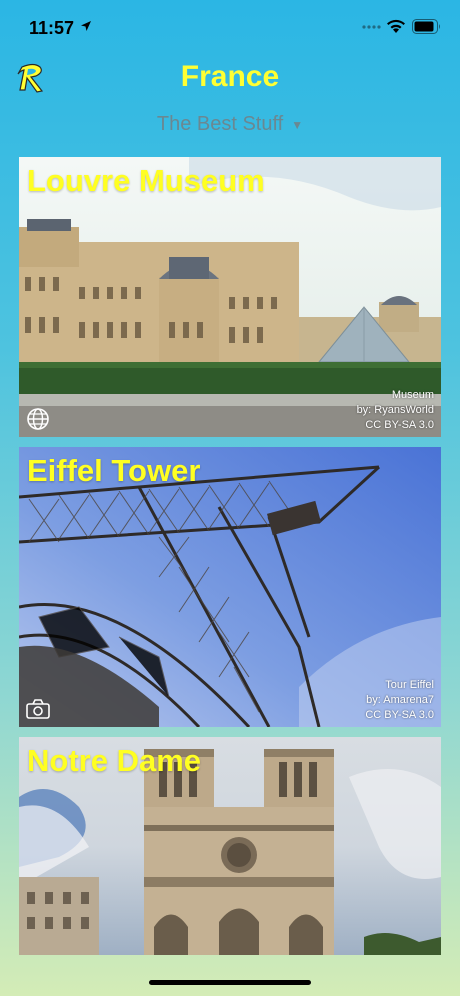 The height and width of the screenshot is (996, 460). Describe the element at coordinates (114, 470) in the screenshot. I see `place-card-title: Eiffel Tower` at that location.